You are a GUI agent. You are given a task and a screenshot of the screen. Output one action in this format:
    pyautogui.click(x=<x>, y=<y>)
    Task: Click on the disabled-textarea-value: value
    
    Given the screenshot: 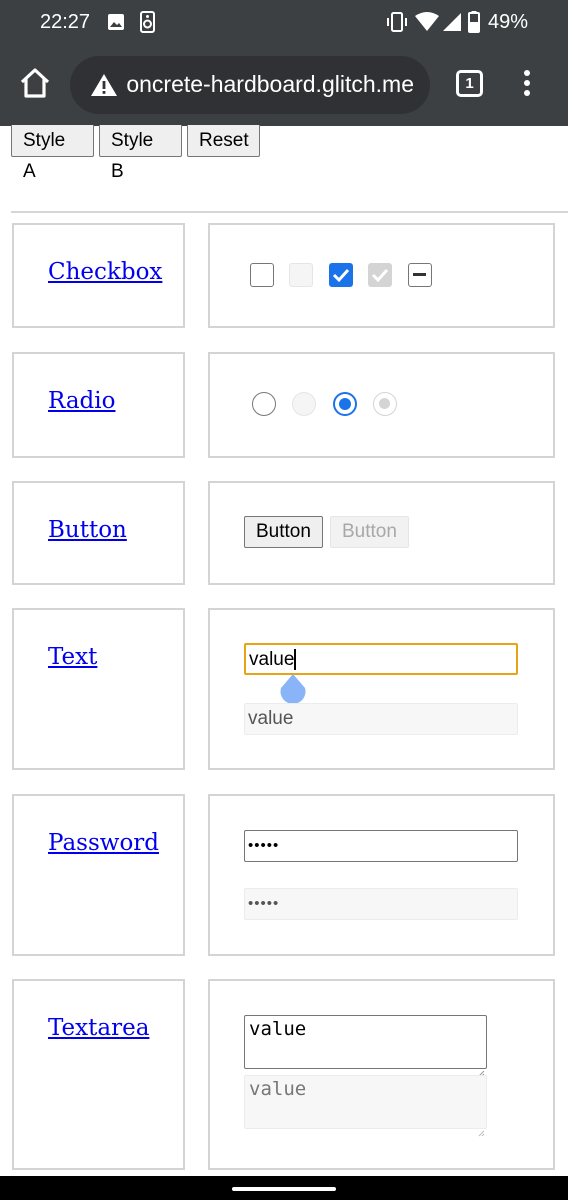 What is the action you would take?
    pyautogui.click(x=278, y=1089)
    